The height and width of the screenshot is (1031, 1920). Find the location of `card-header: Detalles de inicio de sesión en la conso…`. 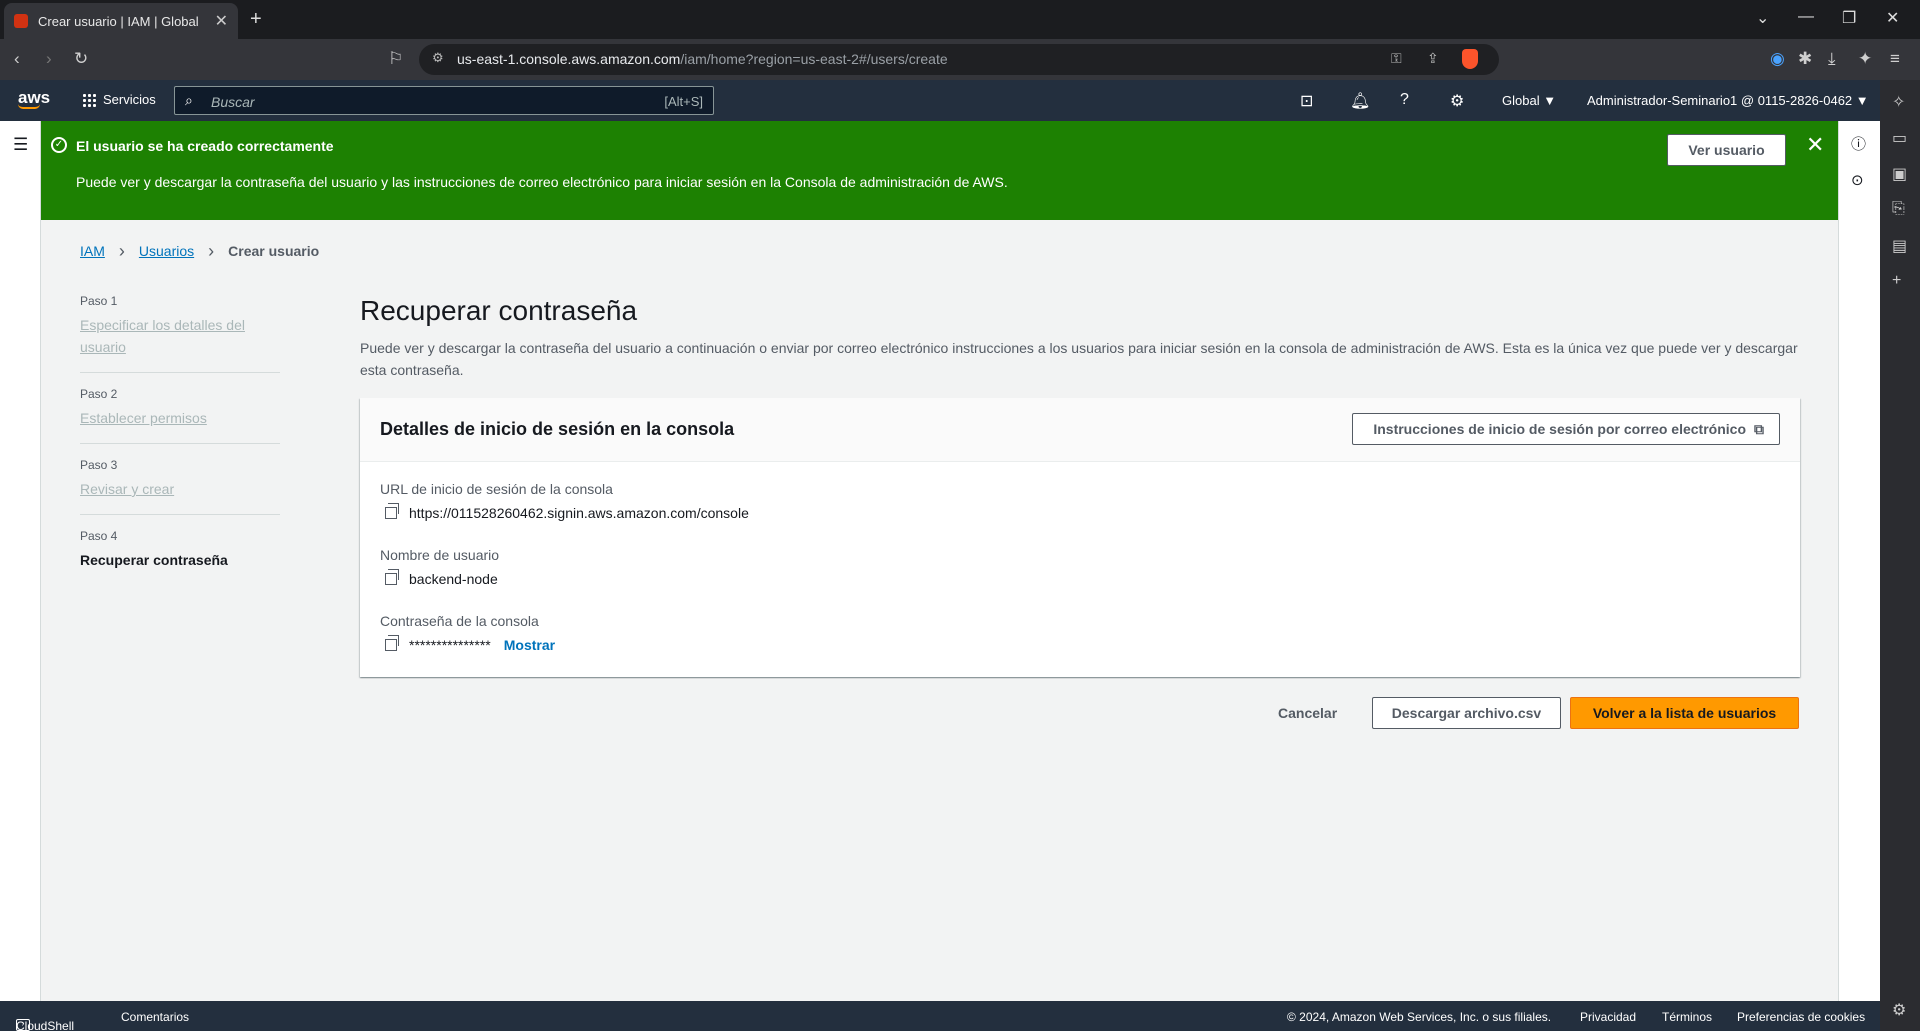

card-header: Detalles de inicio de sesión en la conso… is located at coordinates (1080, 430).